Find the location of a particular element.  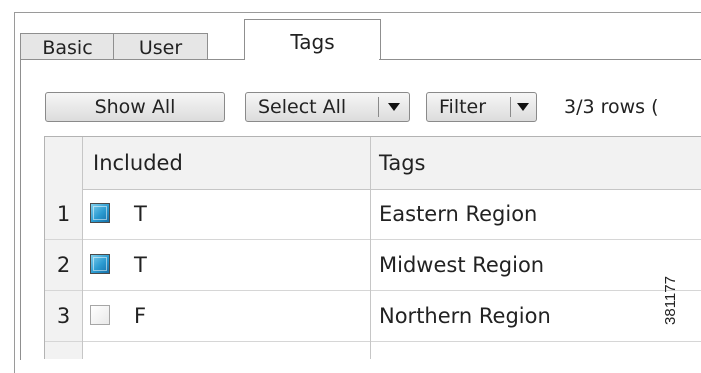

select-all-split-button: Select All is located at coordinates (327, 107).